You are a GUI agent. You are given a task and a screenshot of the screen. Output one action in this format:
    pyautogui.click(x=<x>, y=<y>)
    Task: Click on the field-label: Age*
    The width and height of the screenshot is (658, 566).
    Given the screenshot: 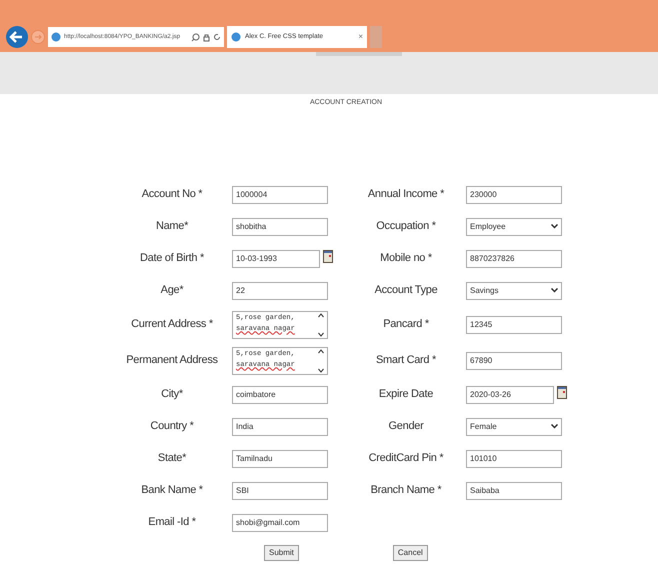 What is the action you would take?
    pyautogui.click(x=172, y=290)
    